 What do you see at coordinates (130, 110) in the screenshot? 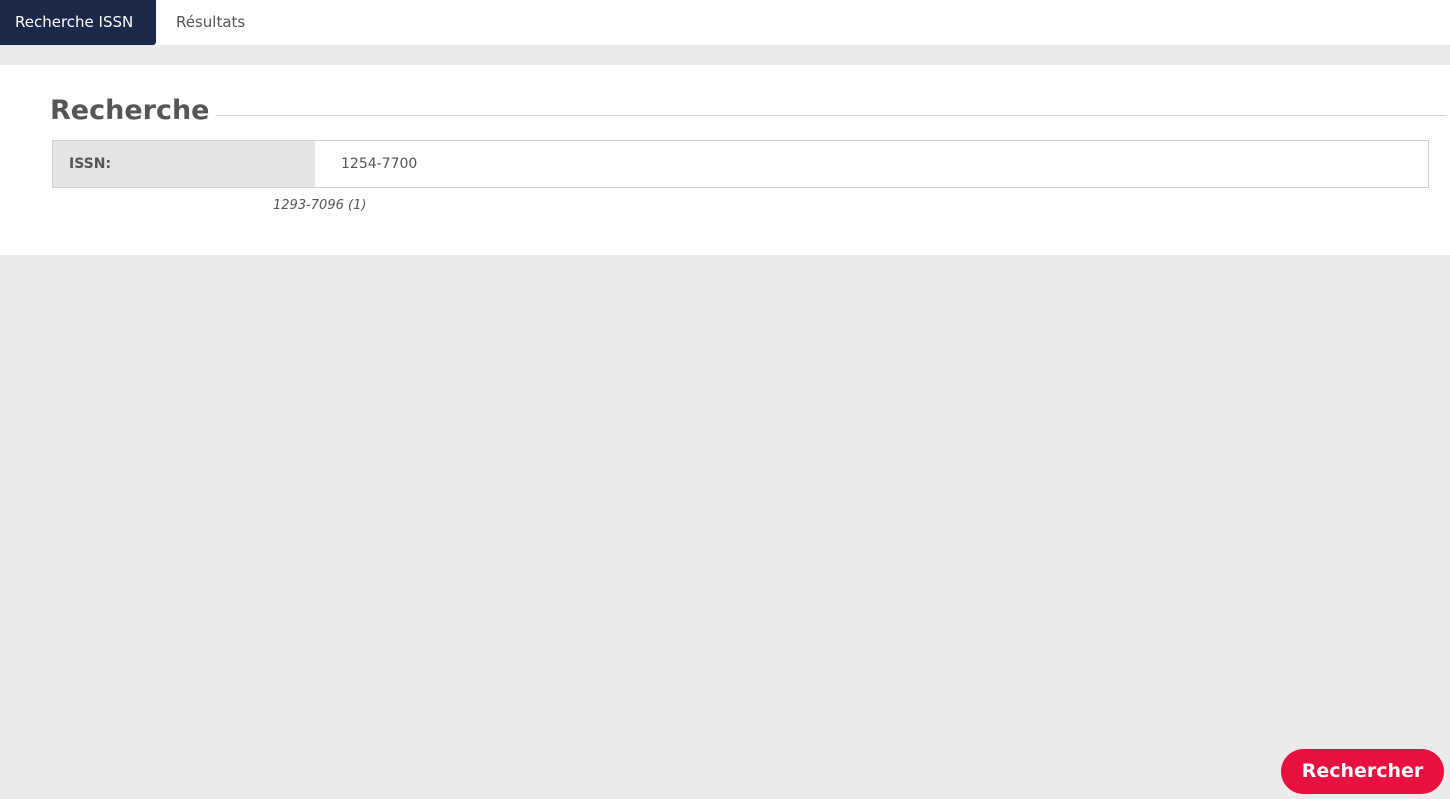
I see `section-title: Recherche` at bounding box center [130, 110].